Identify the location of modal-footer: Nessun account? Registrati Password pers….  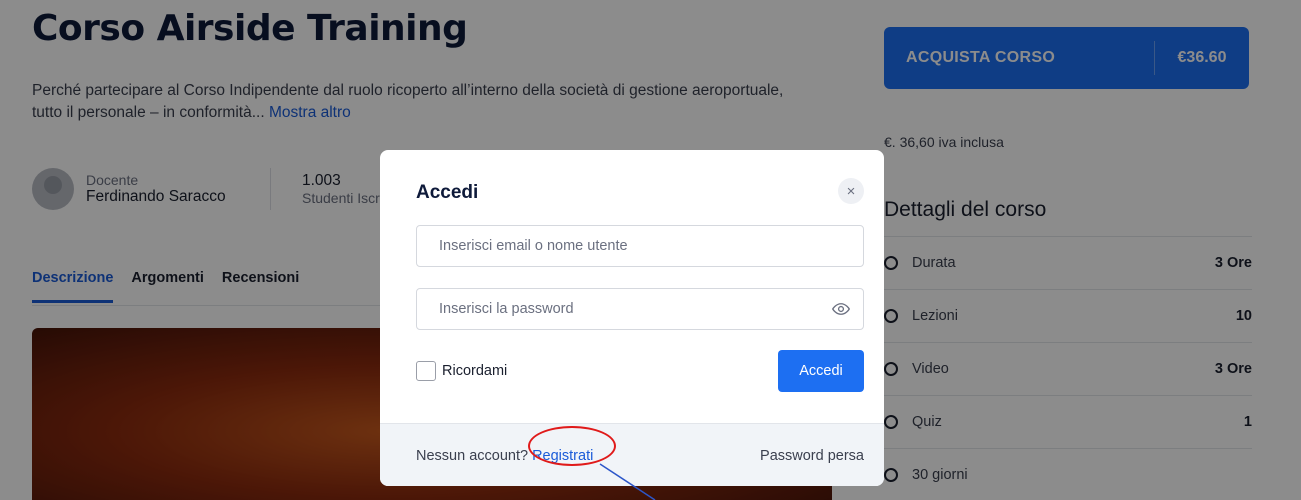
(632, 454).